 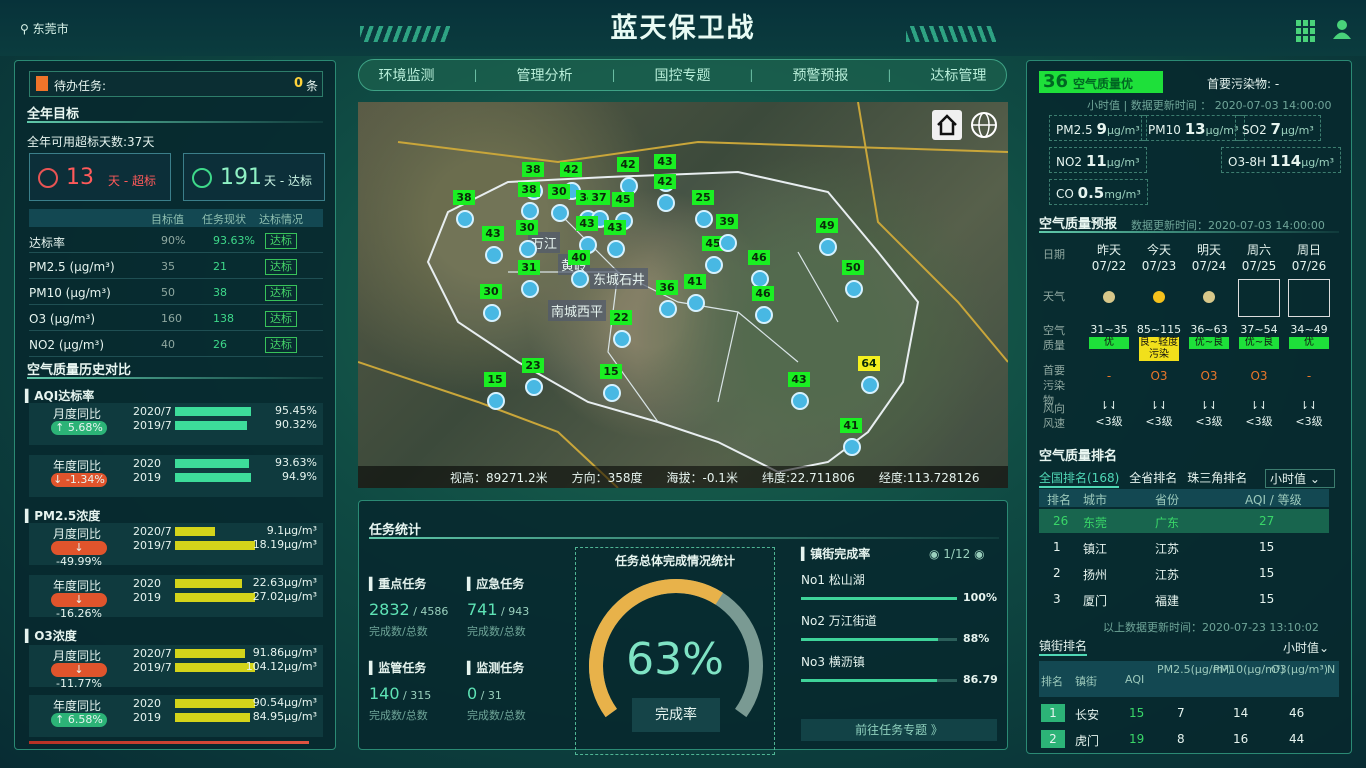 What do you see at coordinates (533, 365) in the screenshot?
I see `station-marker: 23` at bounding box center [533, 365].